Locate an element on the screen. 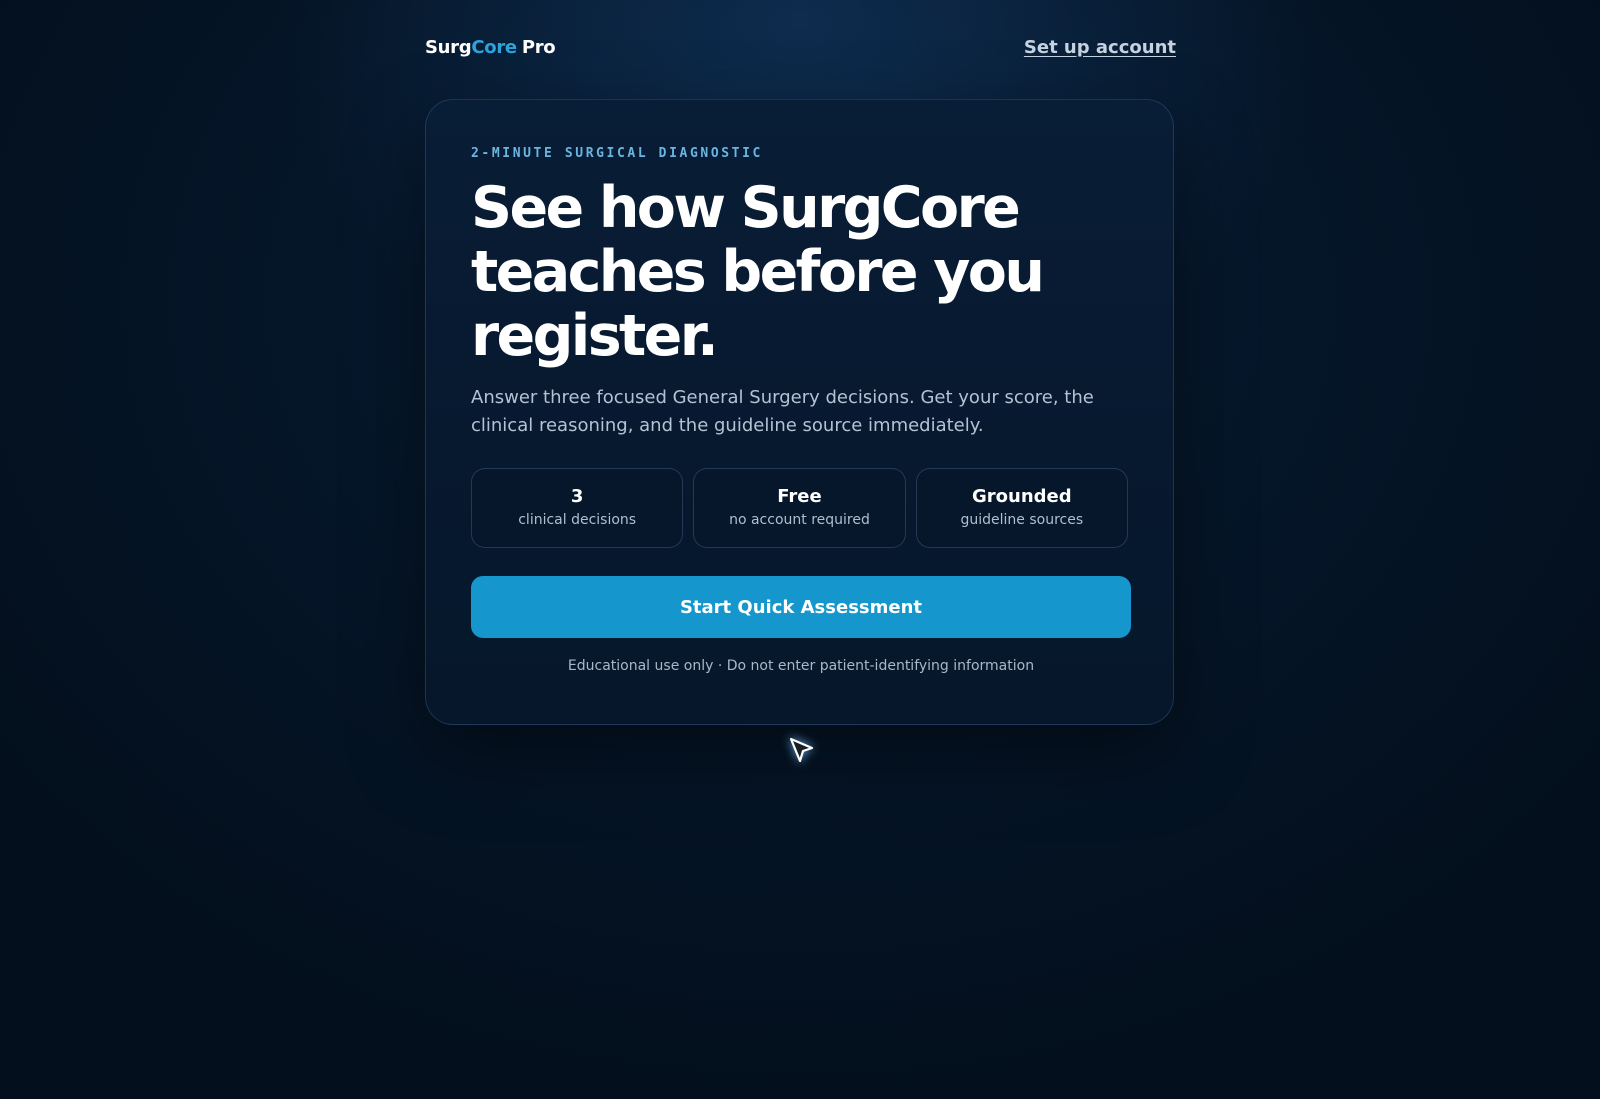  top-bar: Surg Core Pro Set up account is located at coordinates (800, 47).